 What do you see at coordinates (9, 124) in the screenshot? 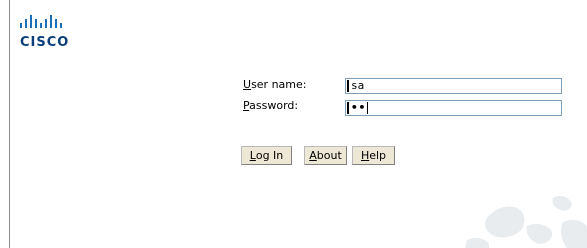
I see `left-divider` at bounding box center [9, 124].